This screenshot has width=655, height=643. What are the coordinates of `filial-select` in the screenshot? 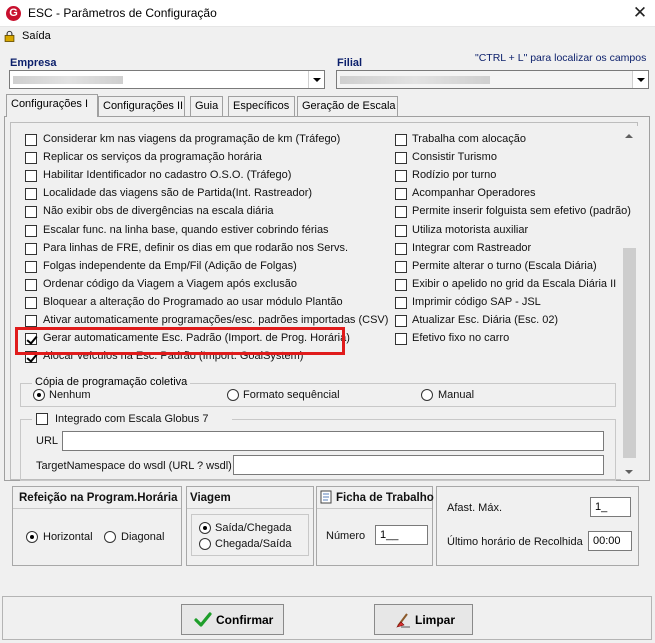 It's located at (492, 79).